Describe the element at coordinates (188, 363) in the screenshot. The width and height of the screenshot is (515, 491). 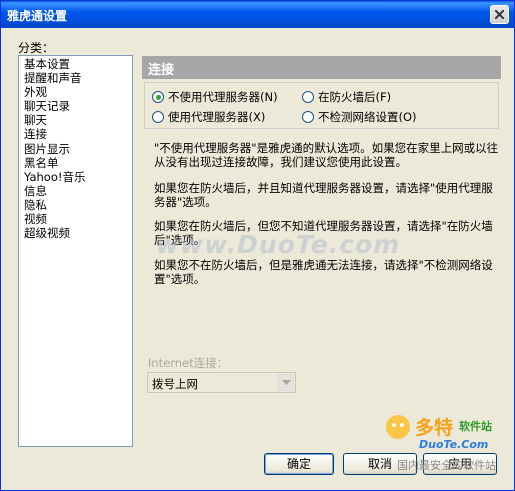
I see `internet-connection-label: Internet连接：` at that location.